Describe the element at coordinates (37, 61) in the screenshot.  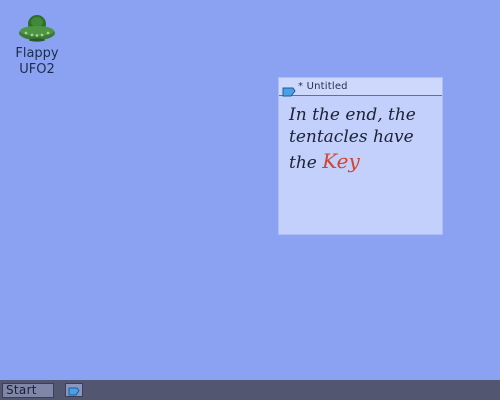
I see `desktop-icon-label: Flappy UFO2` at that location.